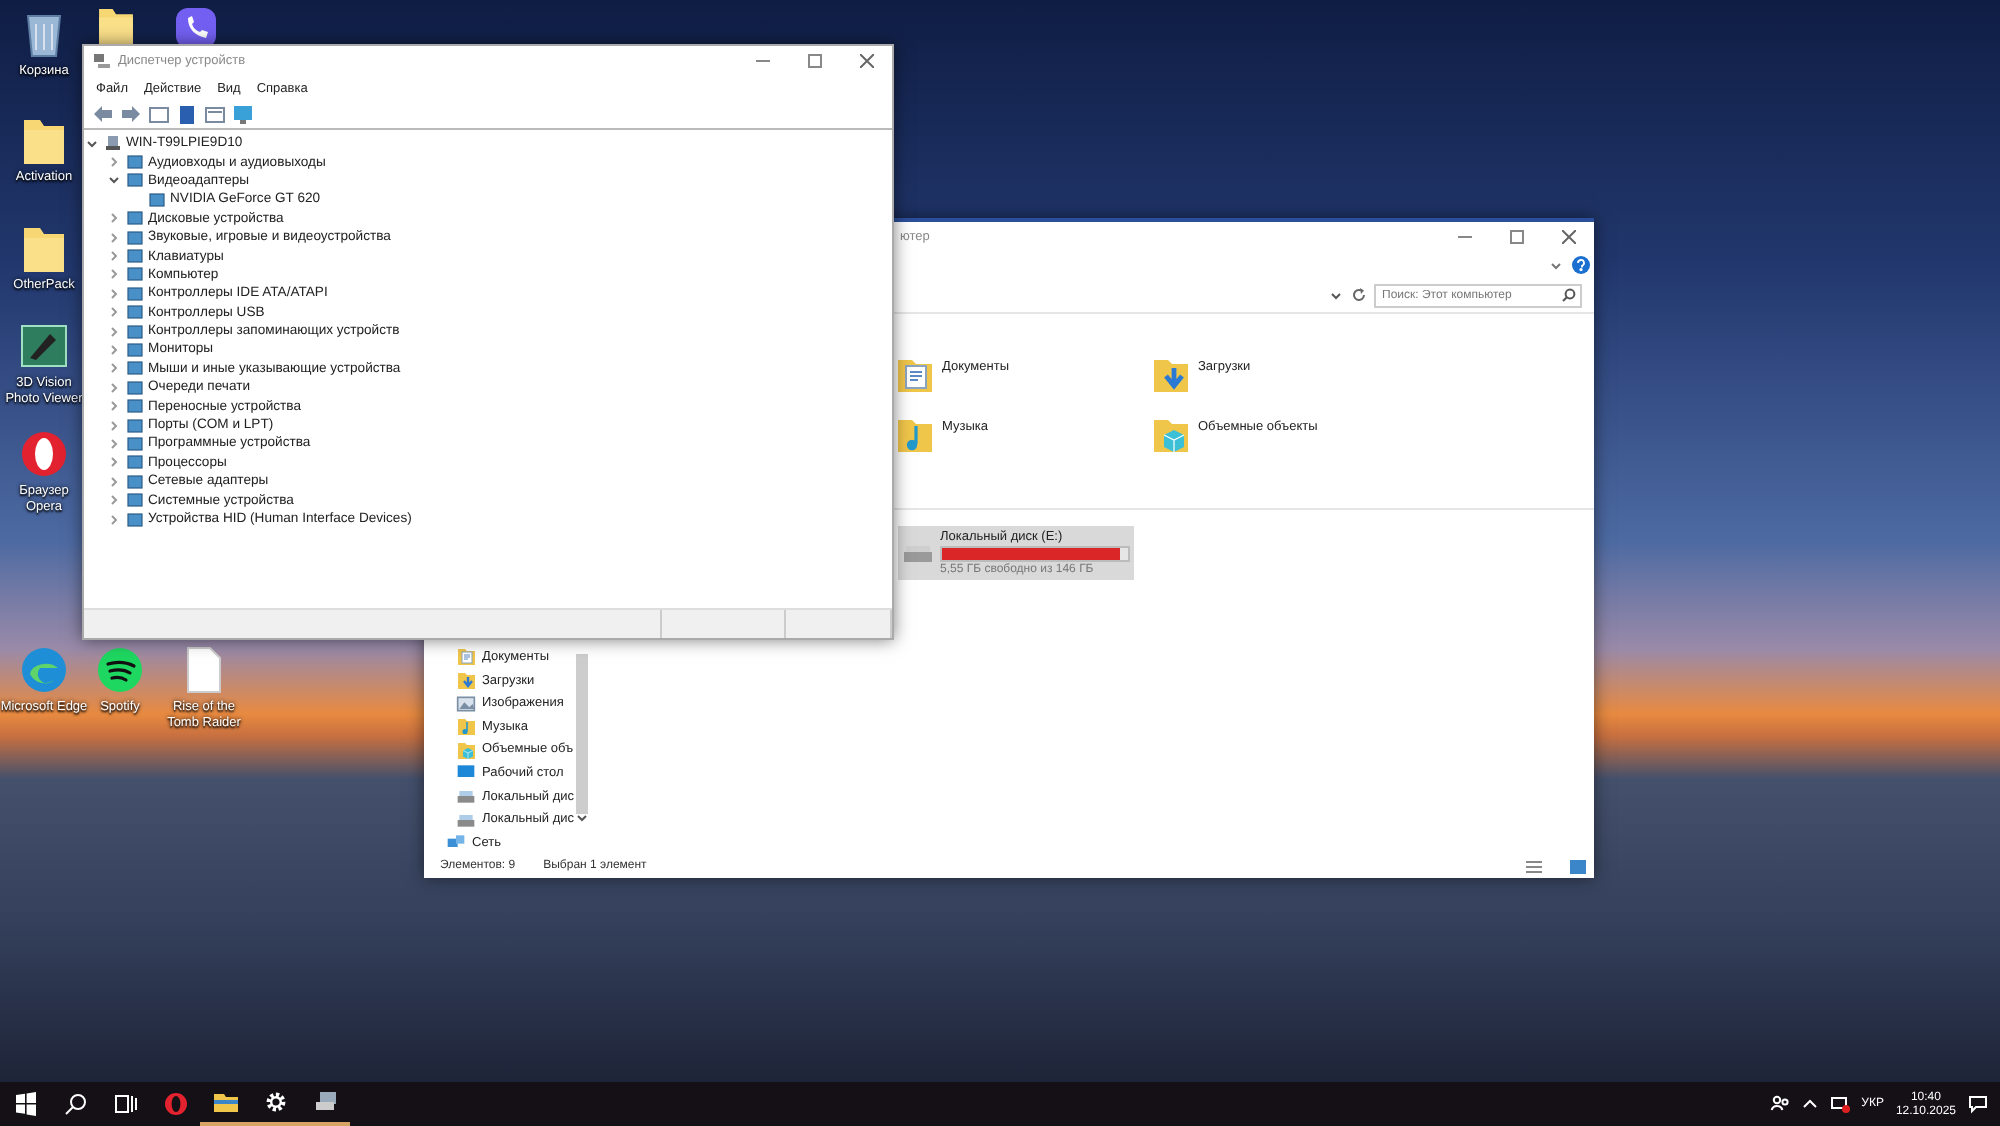  I want to click on pictures-icon, so click(466, 703).